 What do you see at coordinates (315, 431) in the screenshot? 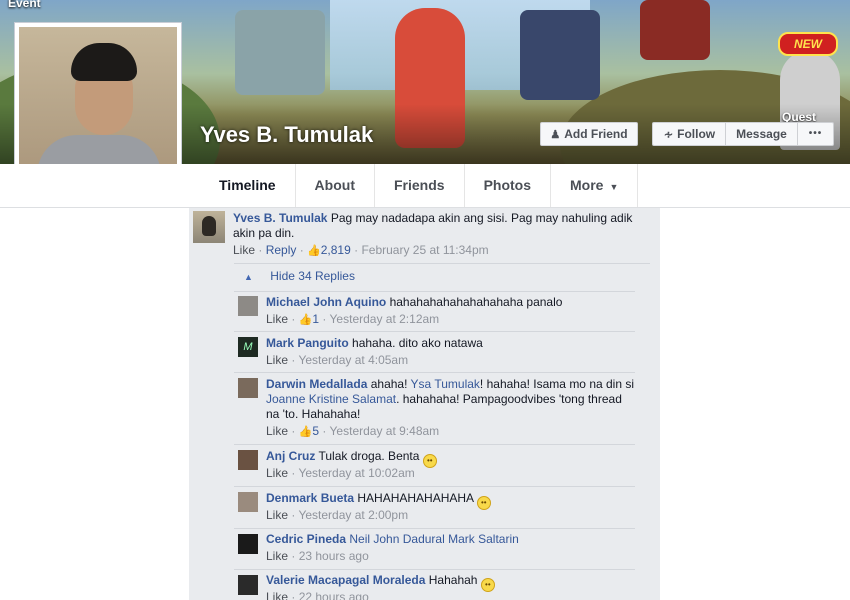
I see `like-count: 5` at bounding box center [315, 431].